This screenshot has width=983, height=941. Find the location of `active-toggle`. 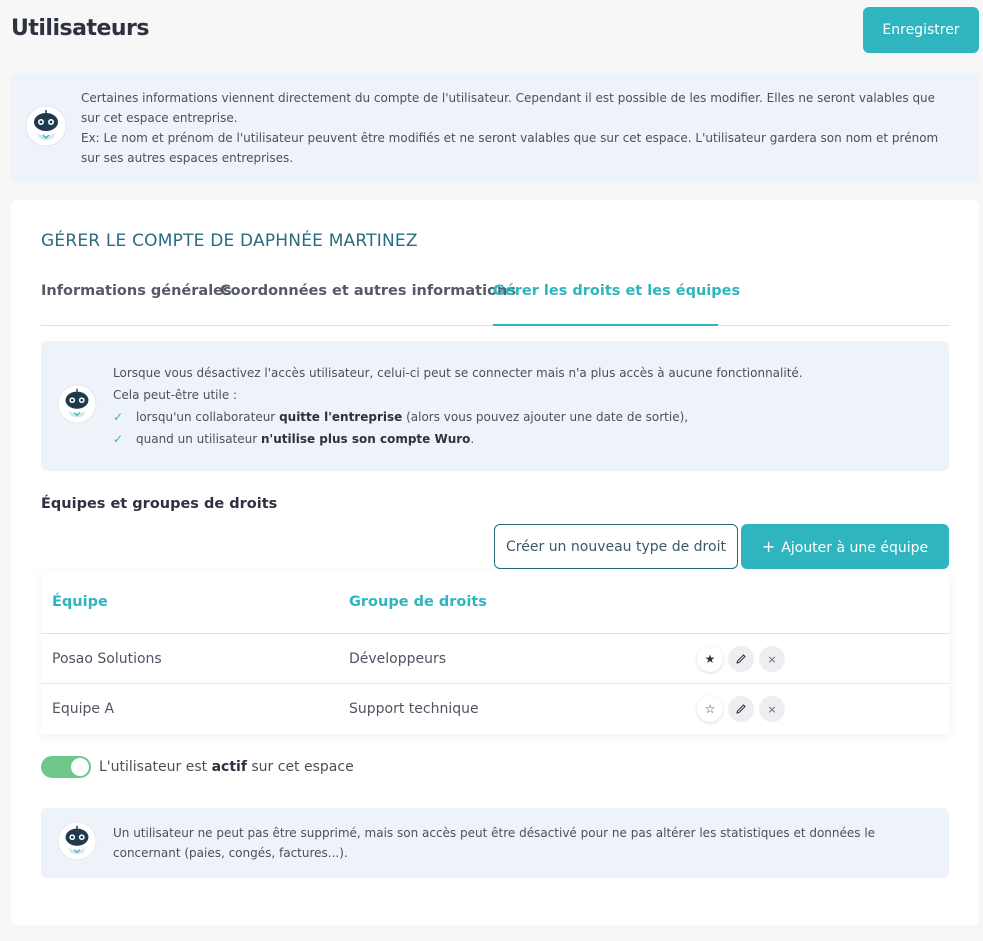

active-toggle is located at coordinates (66, 767).